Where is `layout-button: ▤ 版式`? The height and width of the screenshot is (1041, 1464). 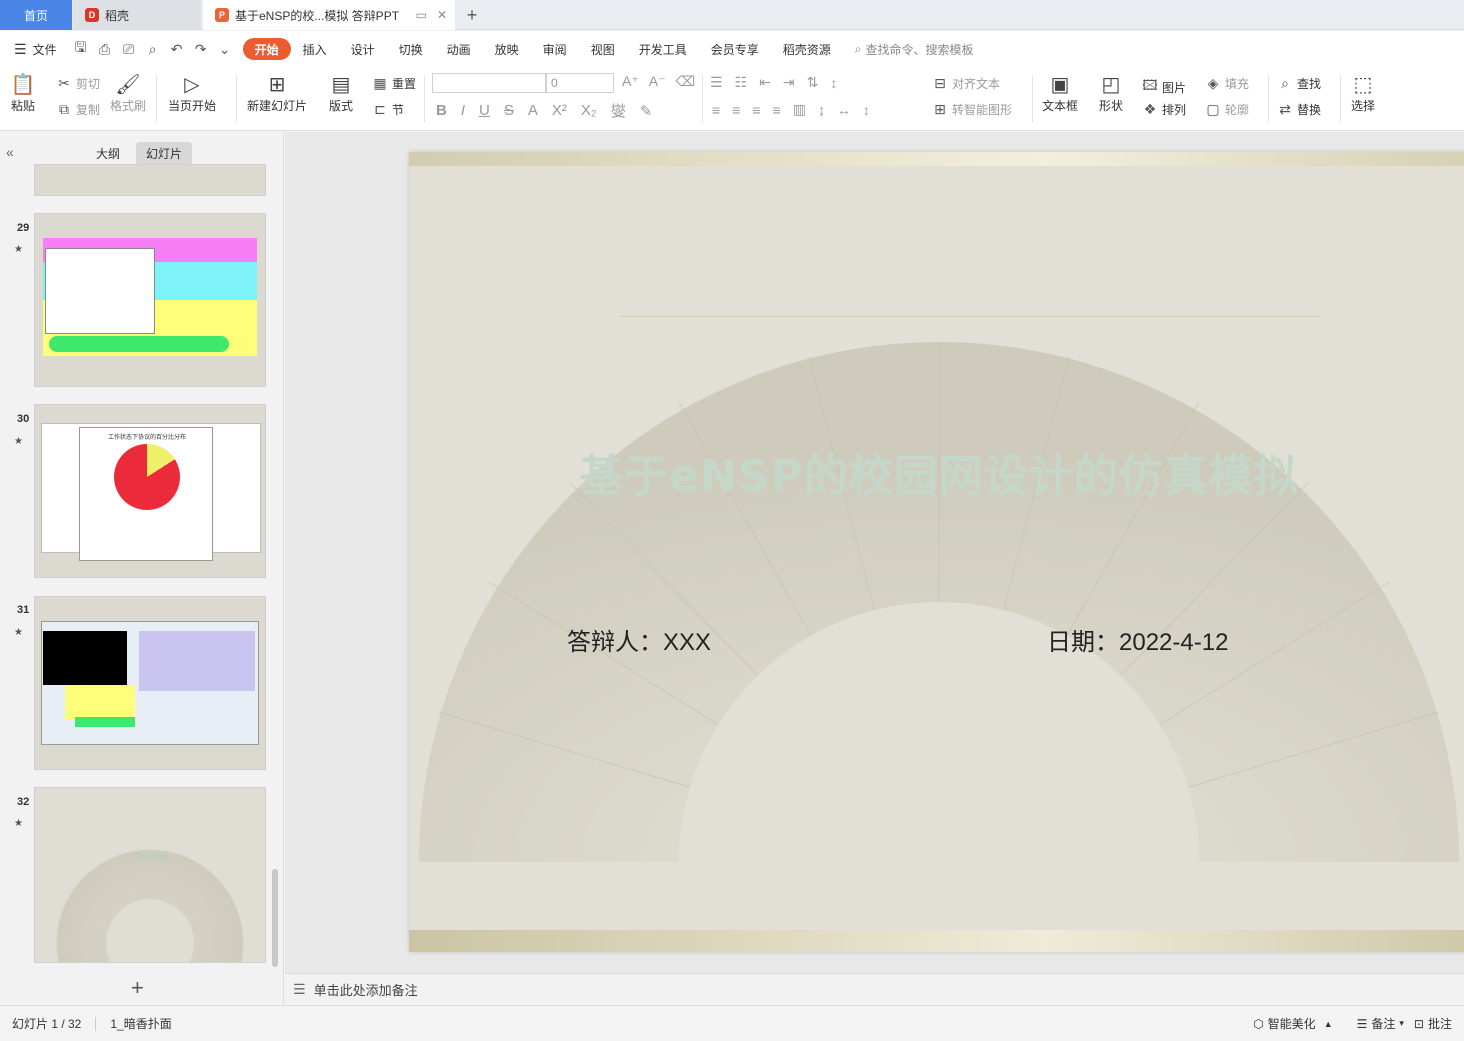 layout-button: ▤ 版式 is located at coordinates (341, 92).